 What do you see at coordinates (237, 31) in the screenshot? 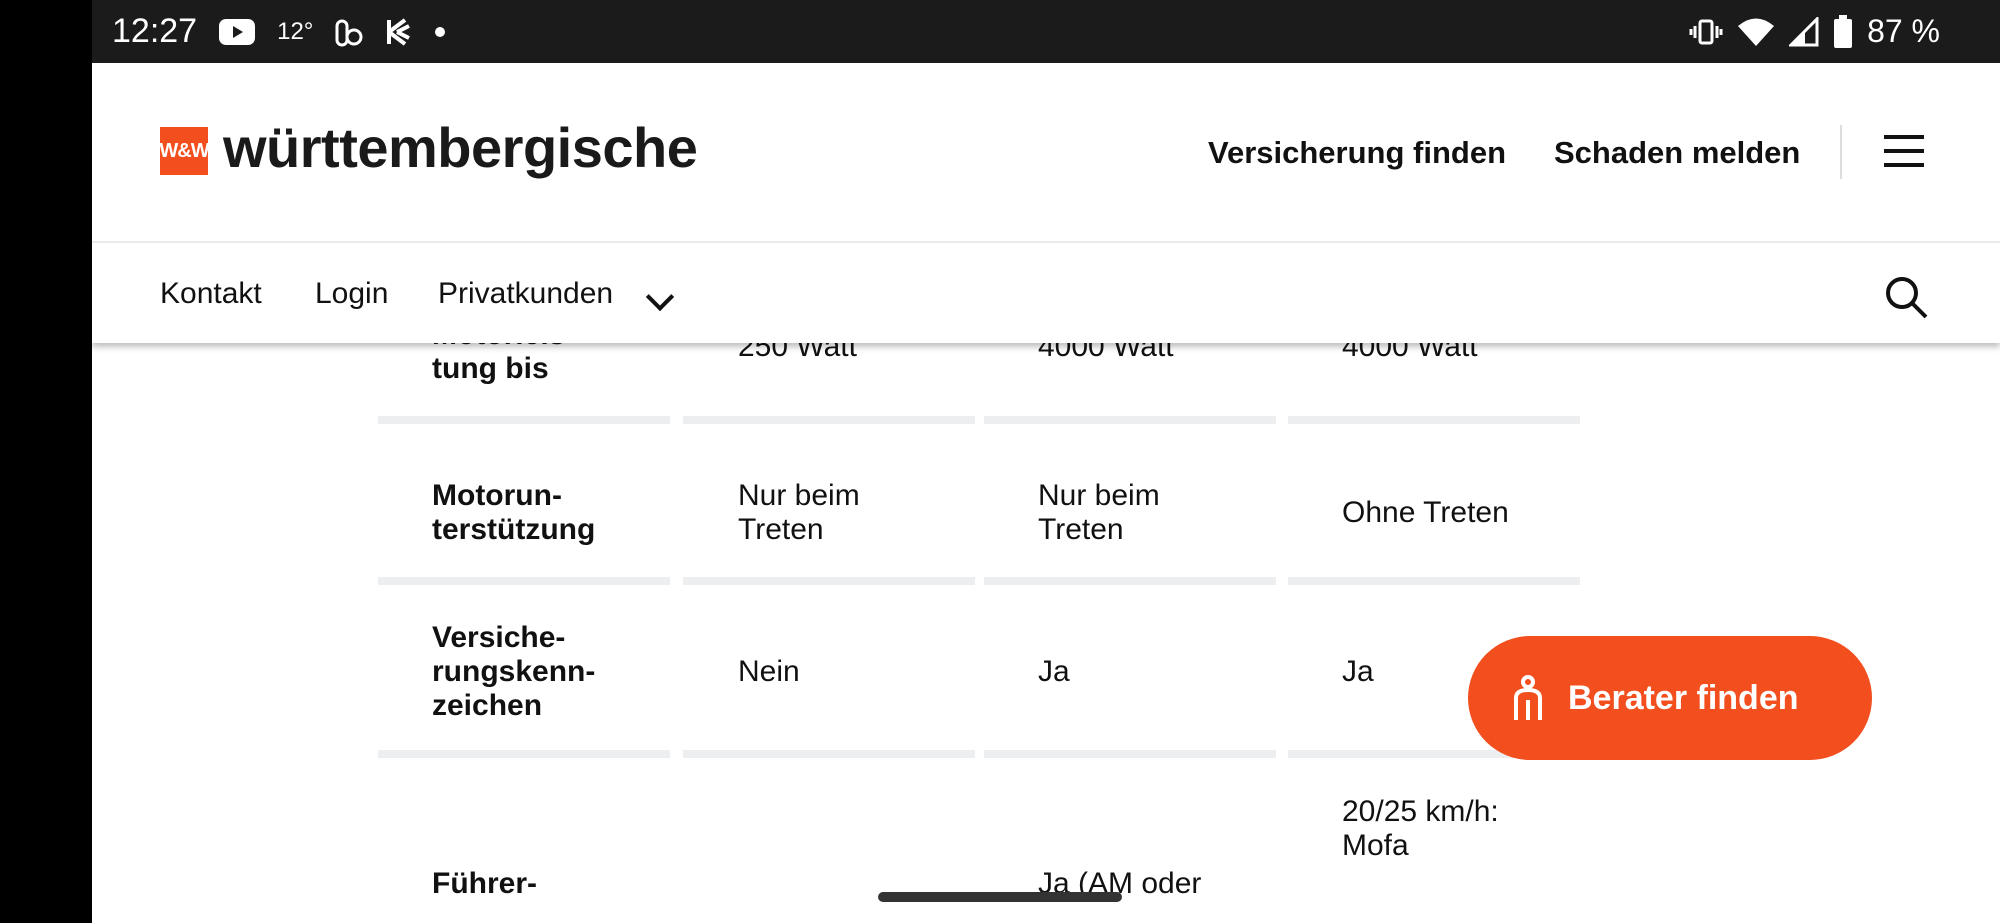
I see `youtube-icon` at bounding box center [237, 31].